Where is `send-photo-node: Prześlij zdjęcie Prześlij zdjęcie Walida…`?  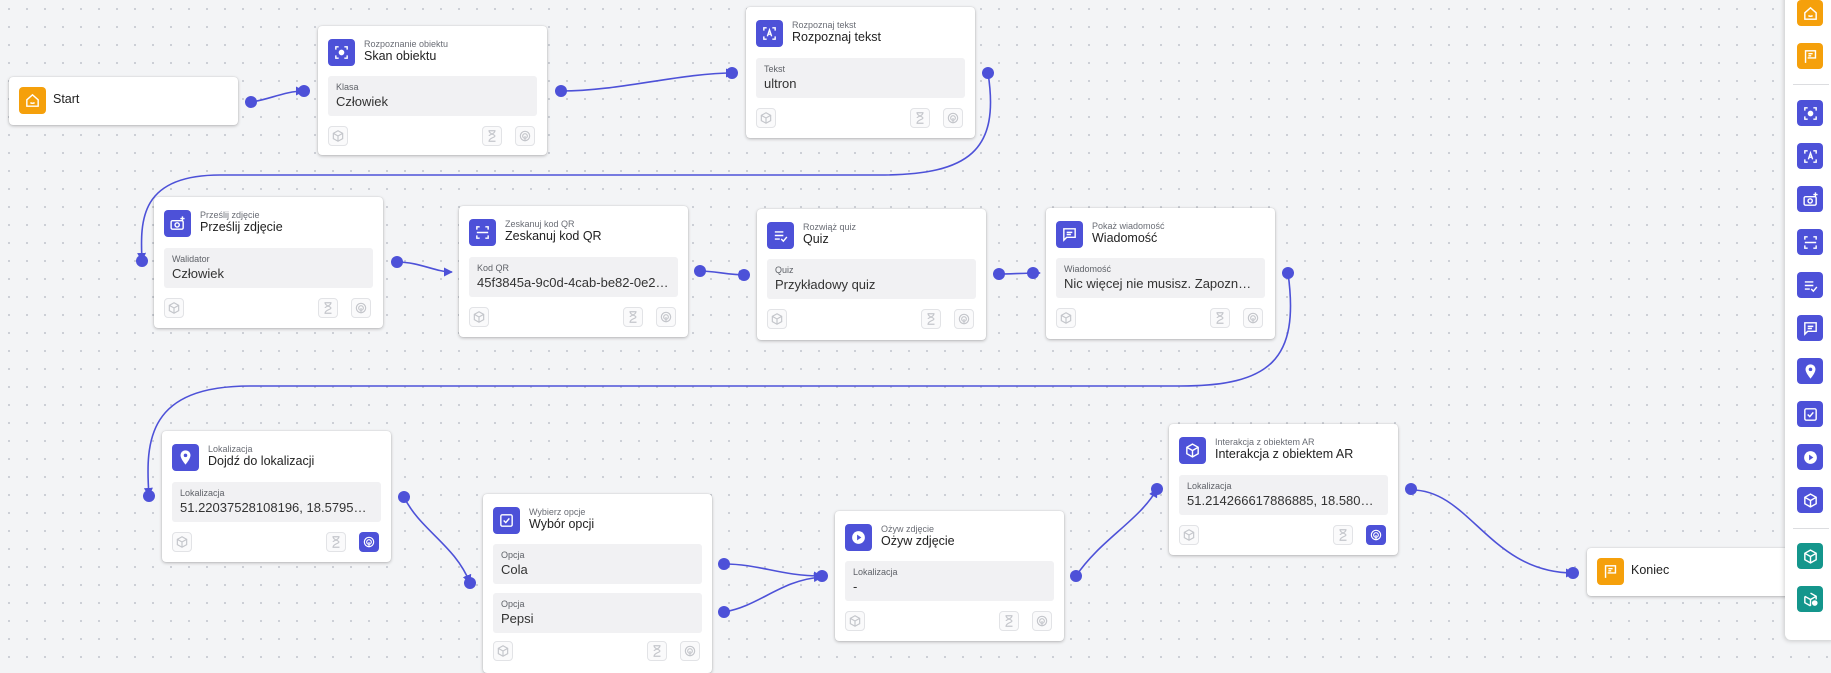 send-photo-node: Prześlij zdjęcie Prześlij zdjęcie Walida… is located at coordinates (268, 262).